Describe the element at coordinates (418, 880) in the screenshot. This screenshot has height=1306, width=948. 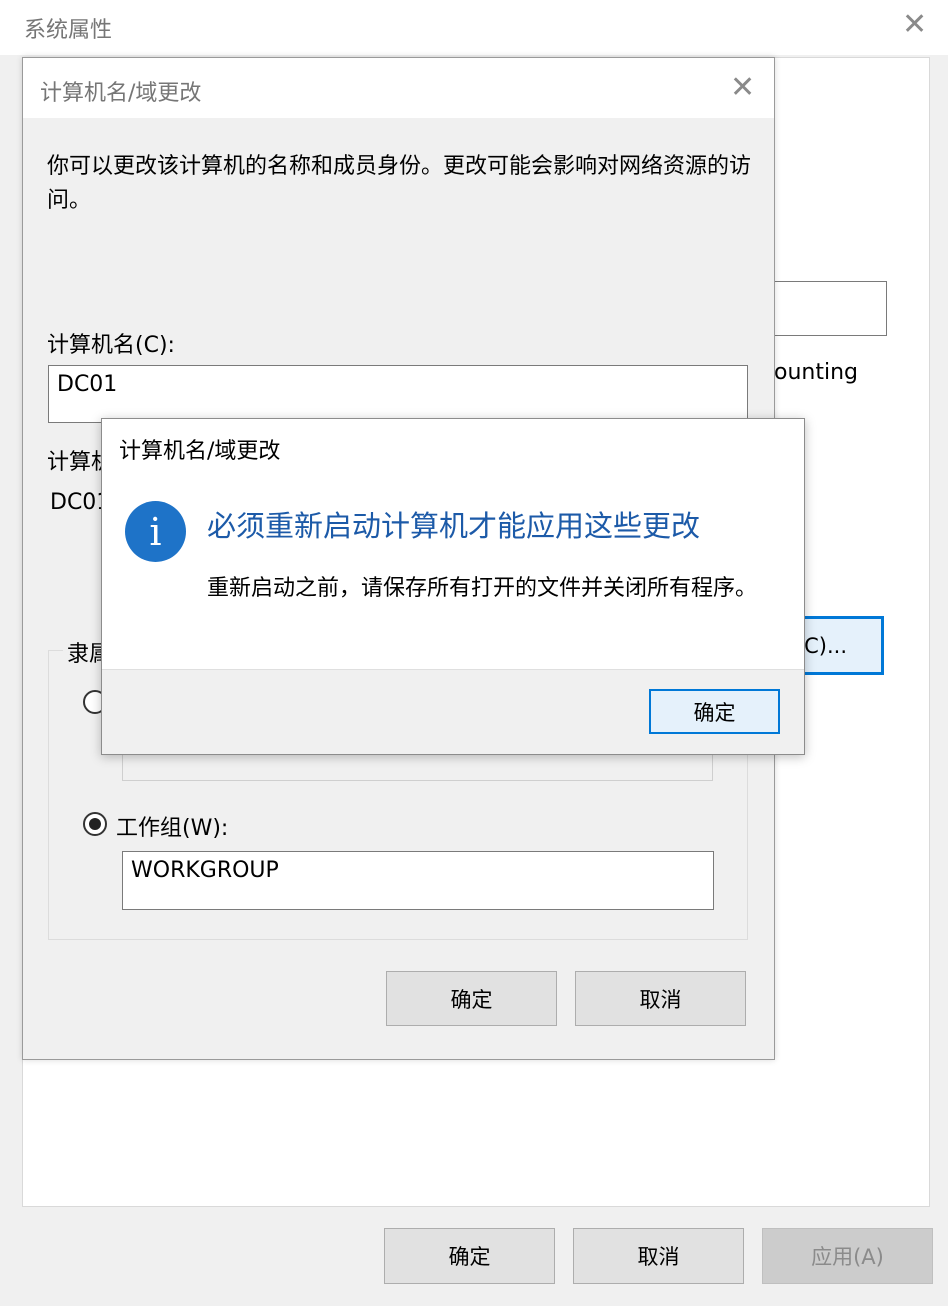
I see `workgroup-input: WORKGROUP` at that location.